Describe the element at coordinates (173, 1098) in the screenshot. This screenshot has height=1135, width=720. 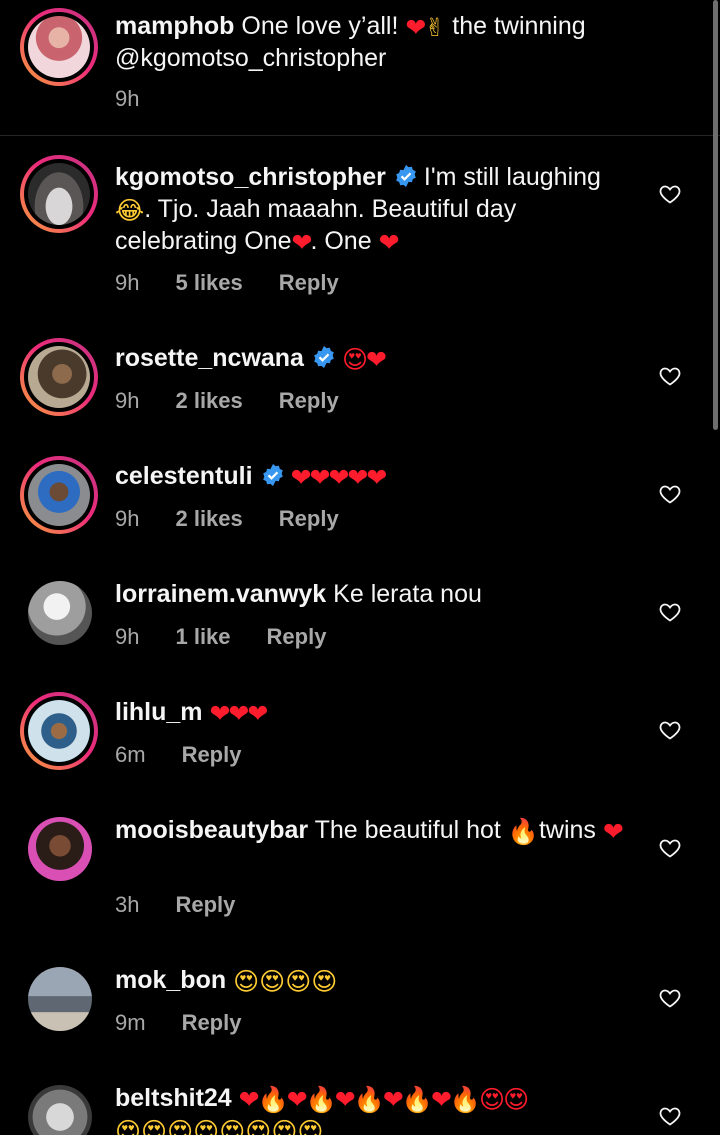
I see `comment-username: beltshit24` at that location.